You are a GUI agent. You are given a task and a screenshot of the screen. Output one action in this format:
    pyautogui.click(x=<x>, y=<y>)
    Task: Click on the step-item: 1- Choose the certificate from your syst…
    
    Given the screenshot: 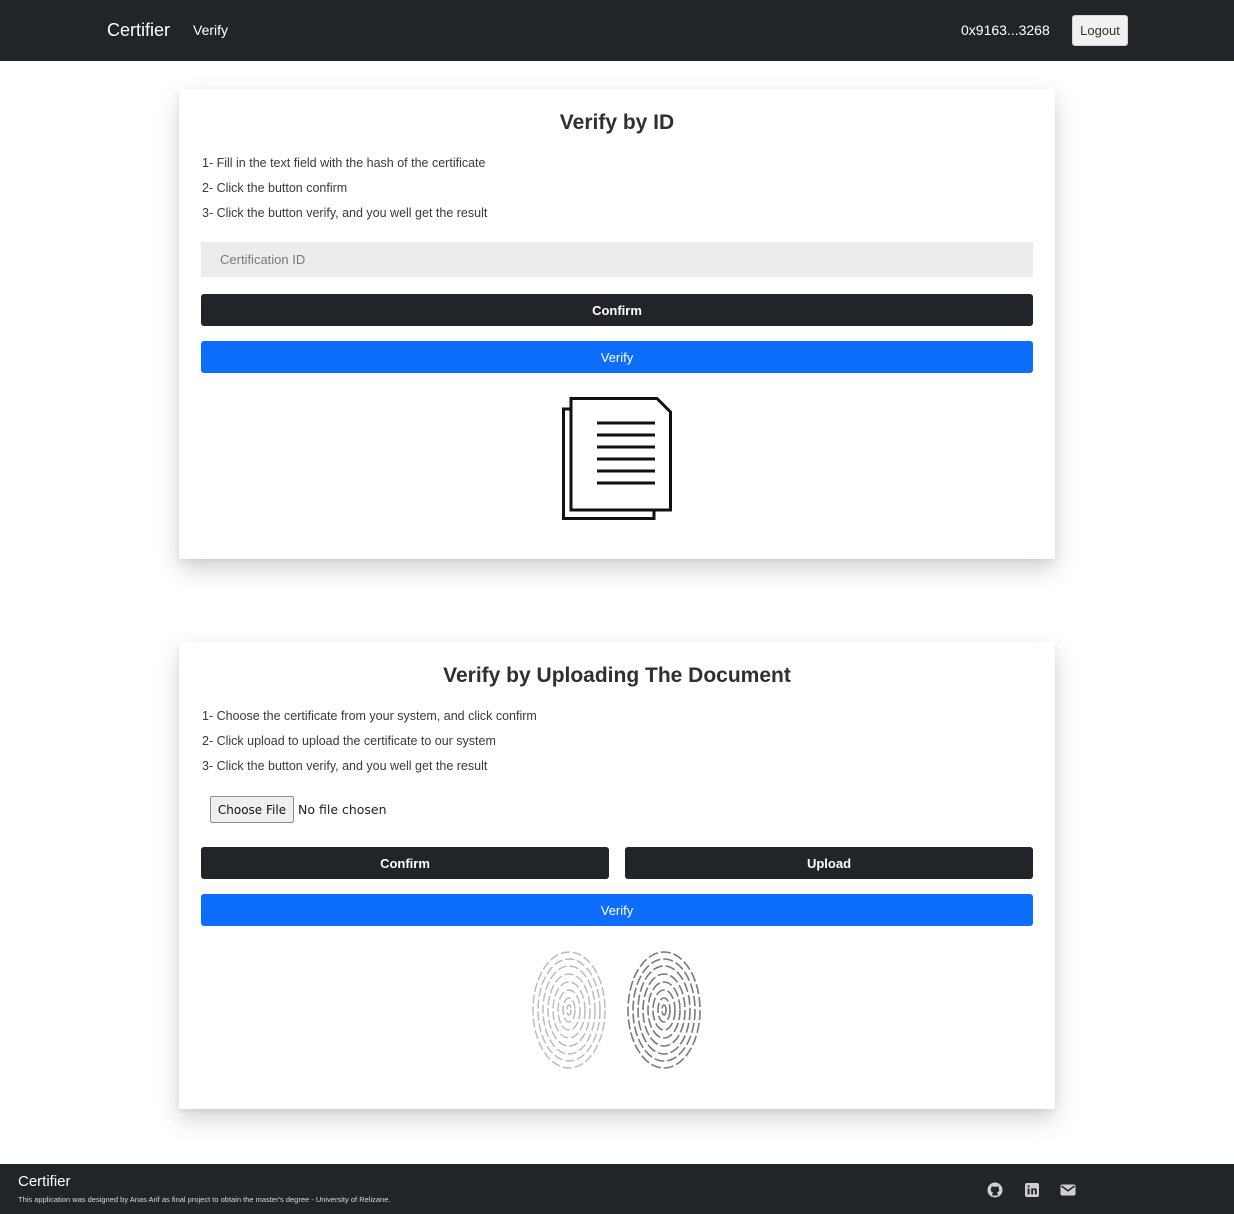 What is the action you would take?
    pyautogui.click(x=369, y=716)
    